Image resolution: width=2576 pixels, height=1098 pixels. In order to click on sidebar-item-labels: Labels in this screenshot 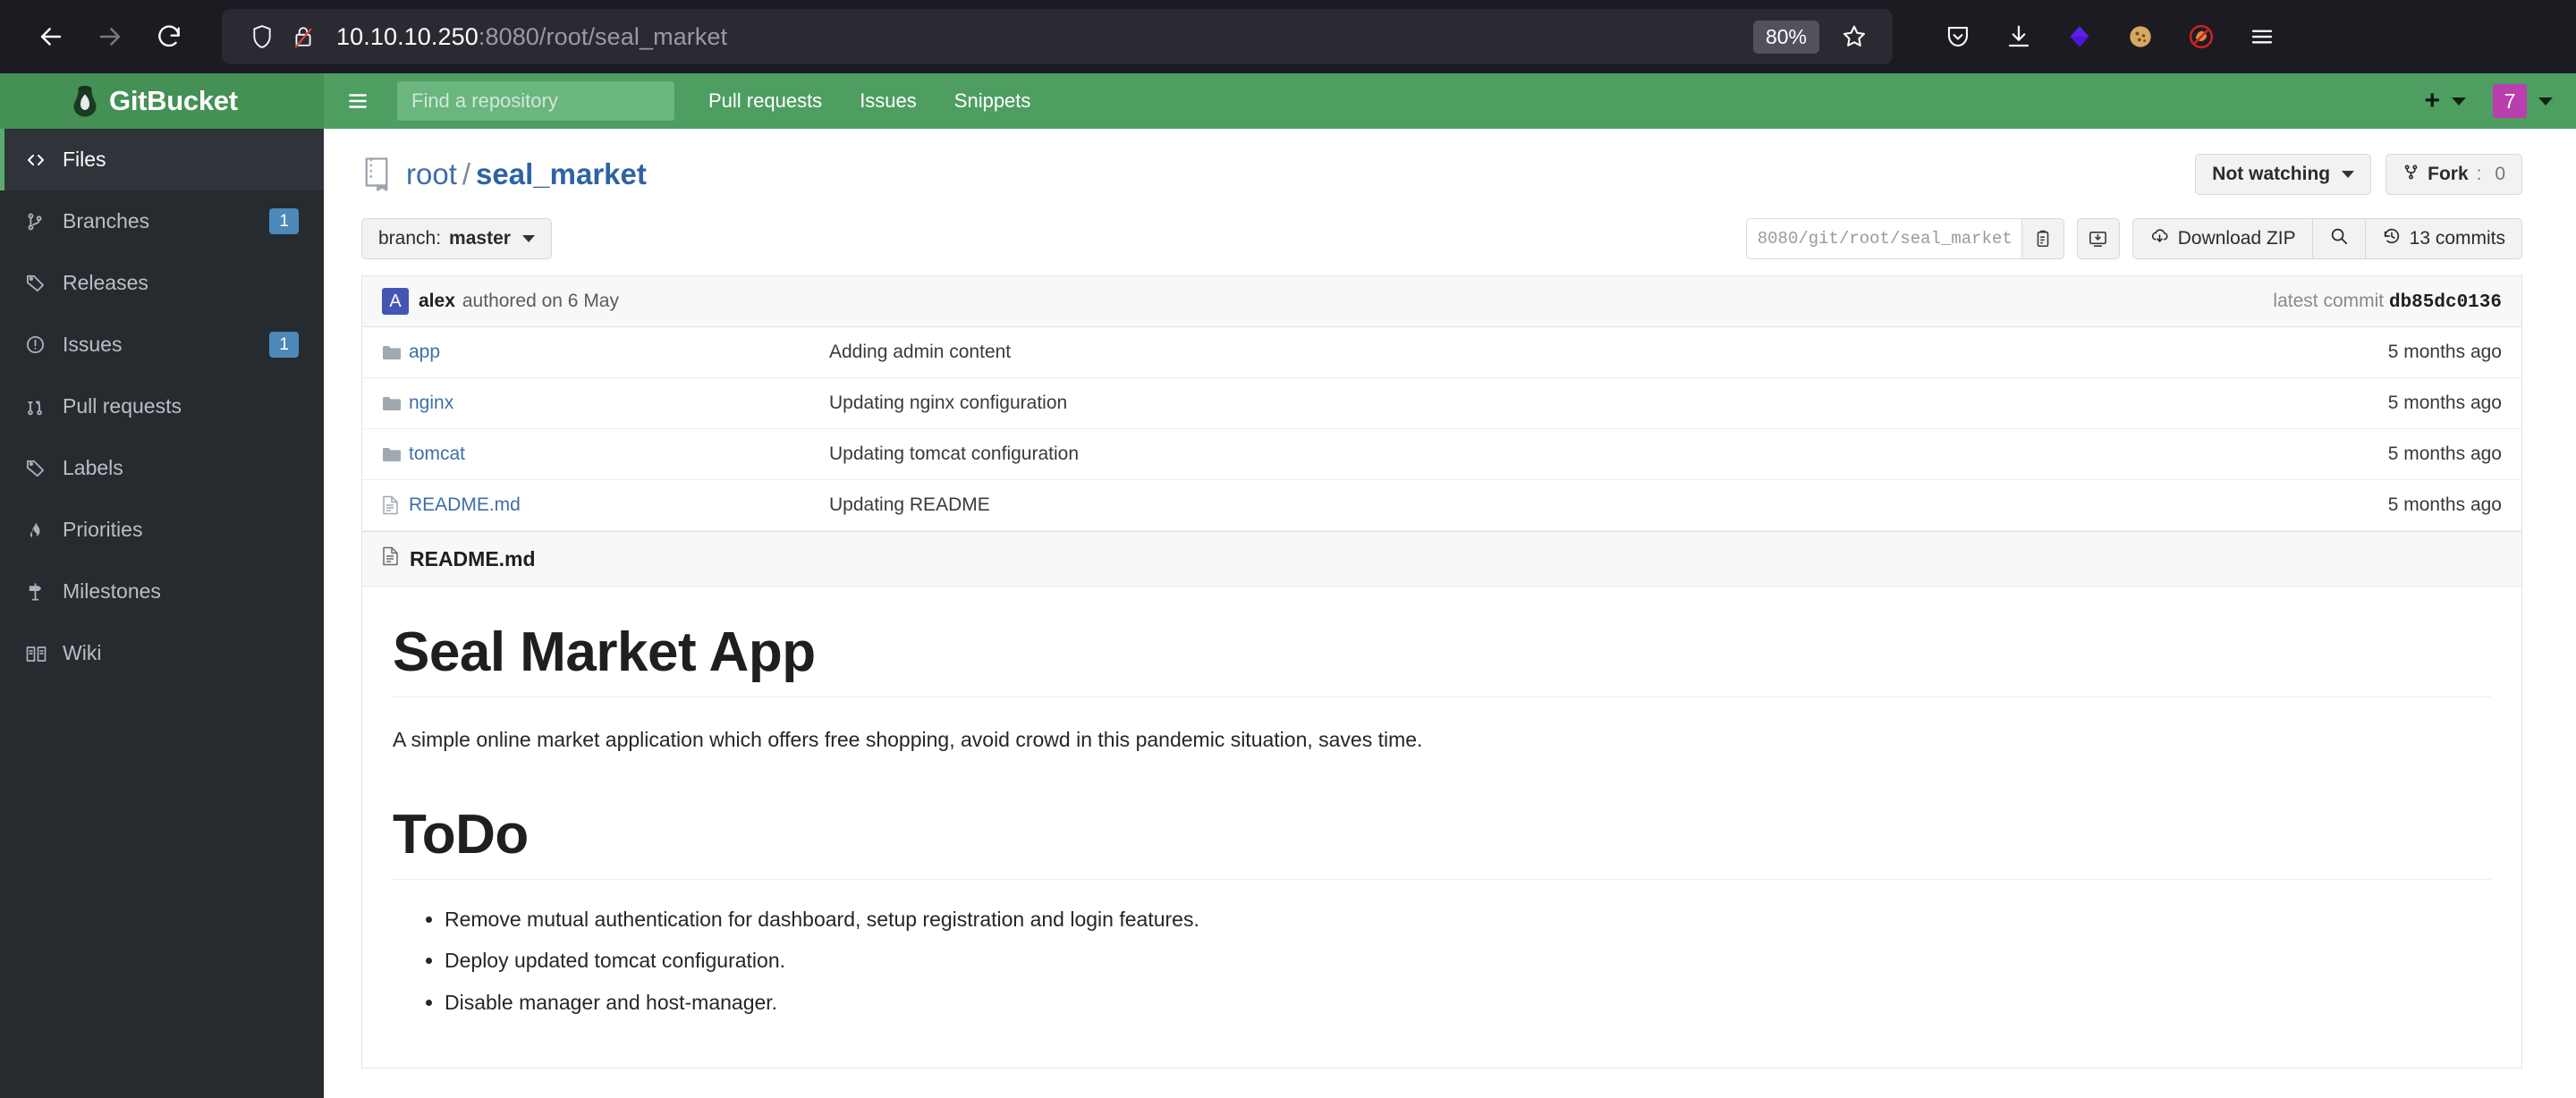, I will do `click(162, 468)`.